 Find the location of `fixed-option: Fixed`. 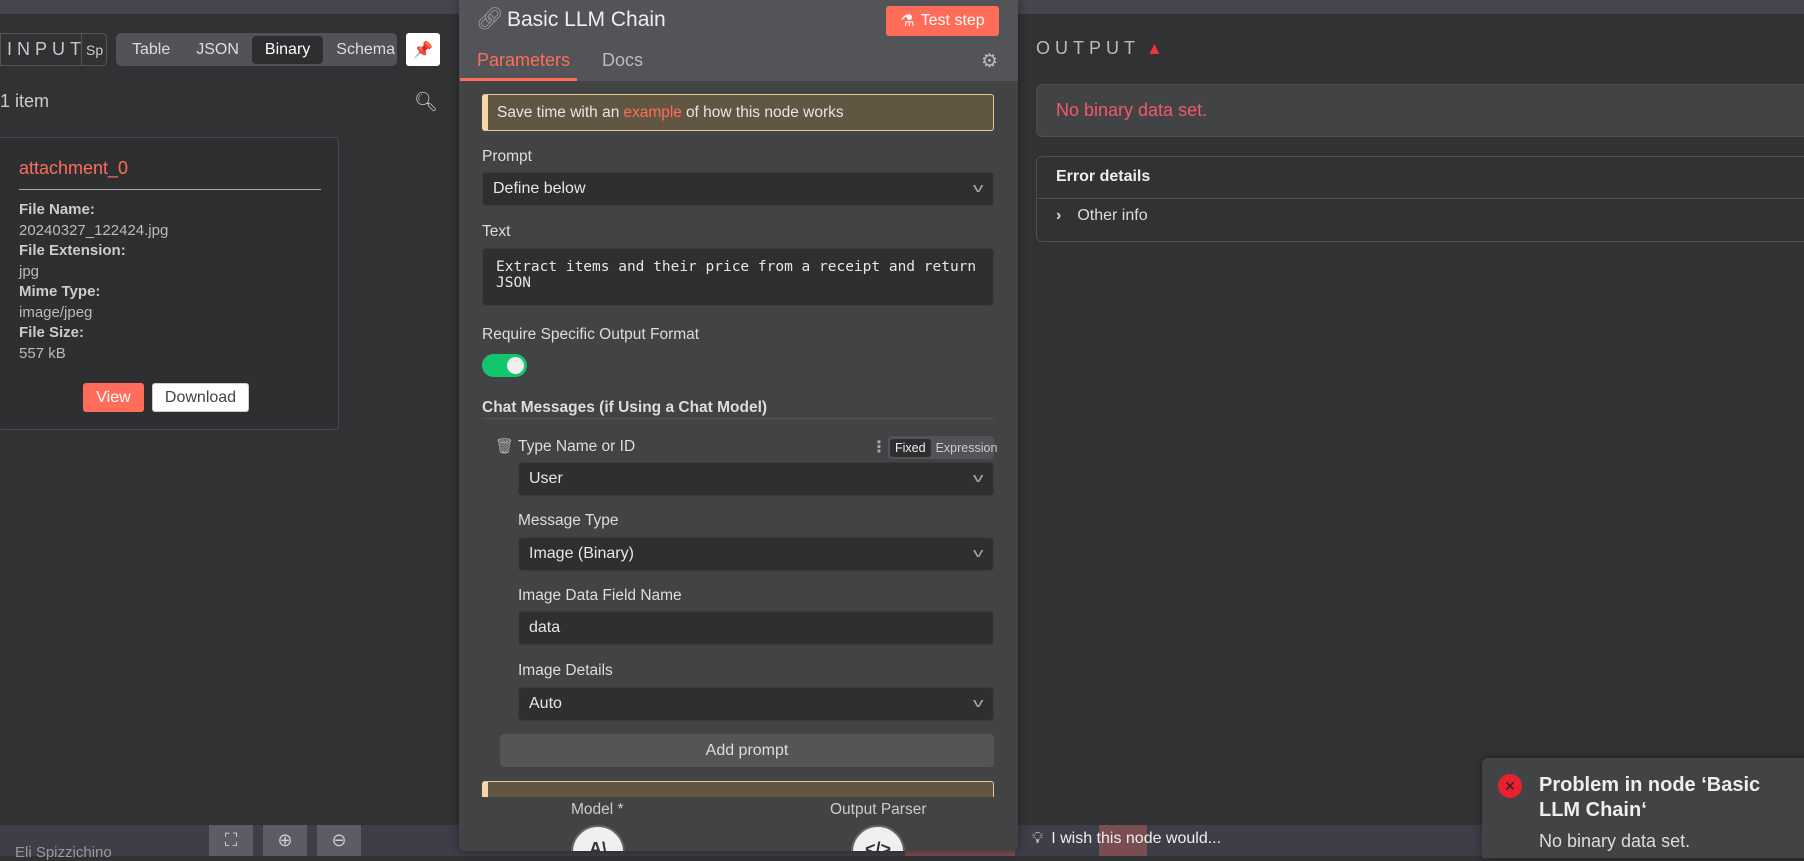

fixed-option: Fixed is located at coordinates (910, 447).